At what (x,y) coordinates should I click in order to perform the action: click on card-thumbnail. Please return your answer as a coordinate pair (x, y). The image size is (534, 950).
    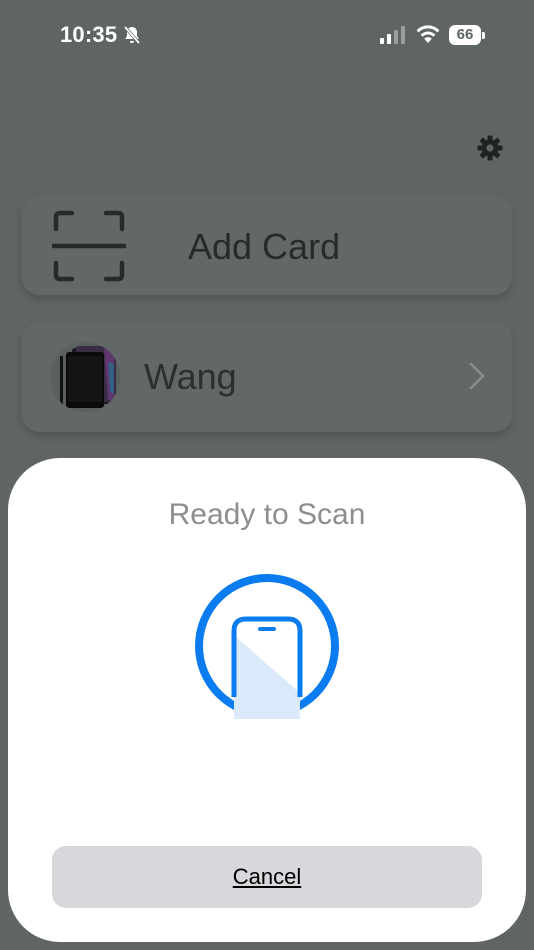
    Looking at the image, I should click on (85, 377).